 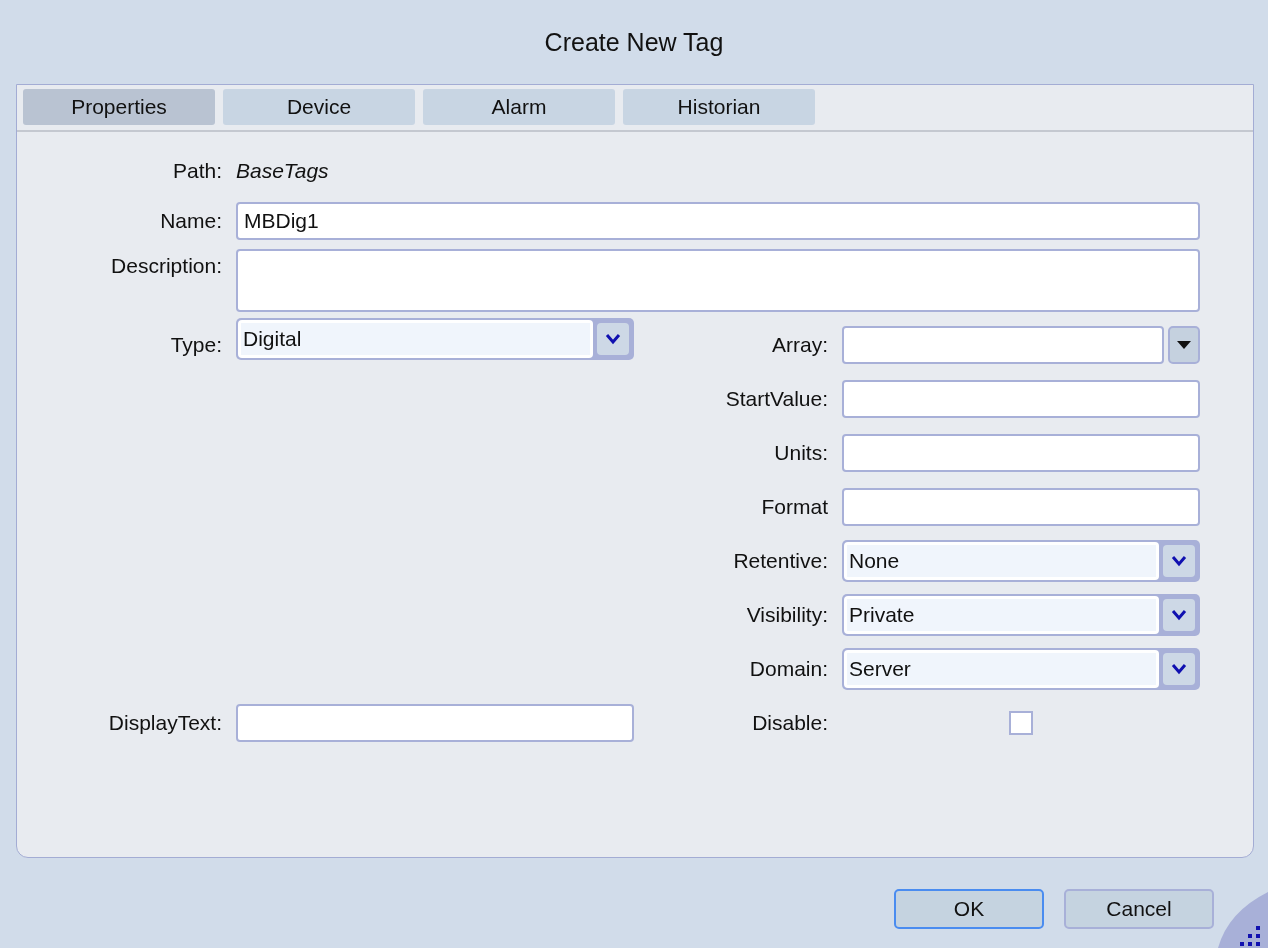 What do you see at coordinates (634, 42) in the screenshot?
I see `window-title: Create New Tag` at bounding box center [634, 42].